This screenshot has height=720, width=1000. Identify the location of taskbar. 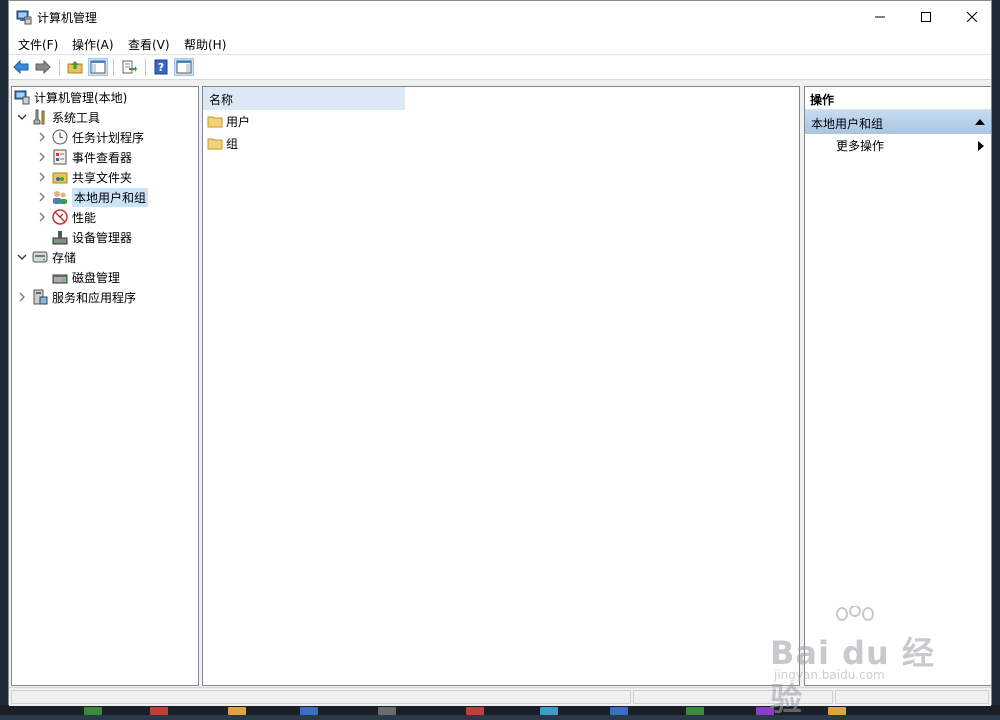
(500, 710).